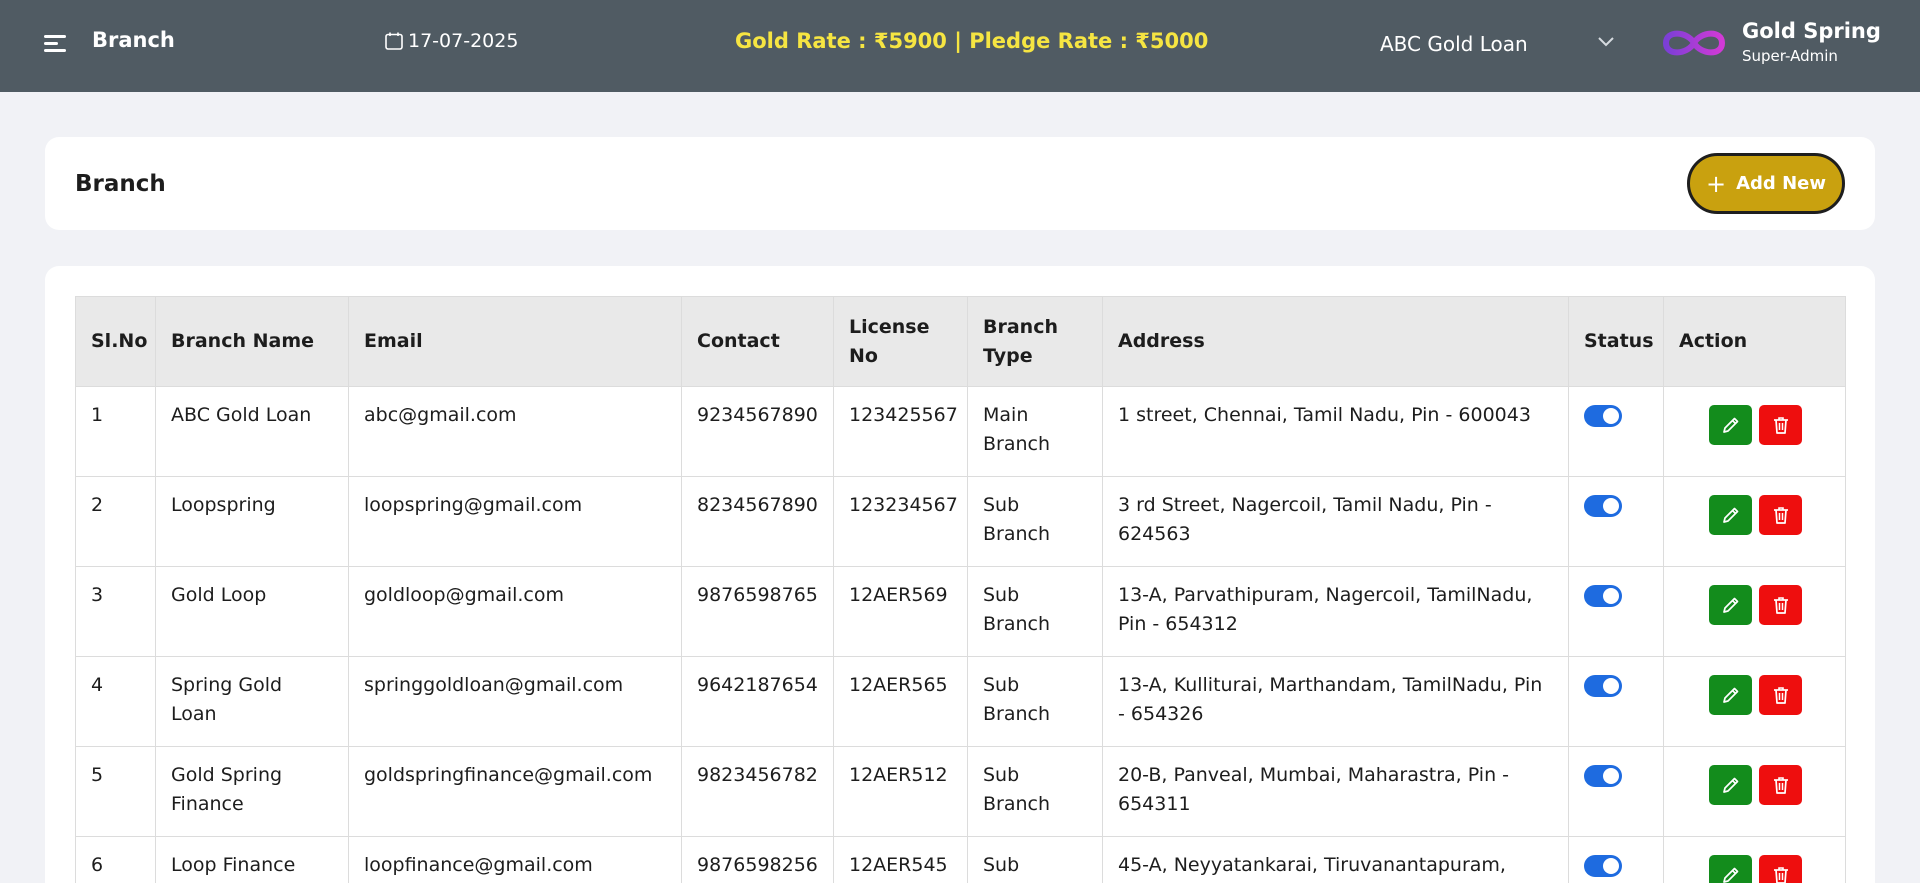 The image size is (1920, 883). I want to click on cell-contact: 9876598256, so click(757, 859).